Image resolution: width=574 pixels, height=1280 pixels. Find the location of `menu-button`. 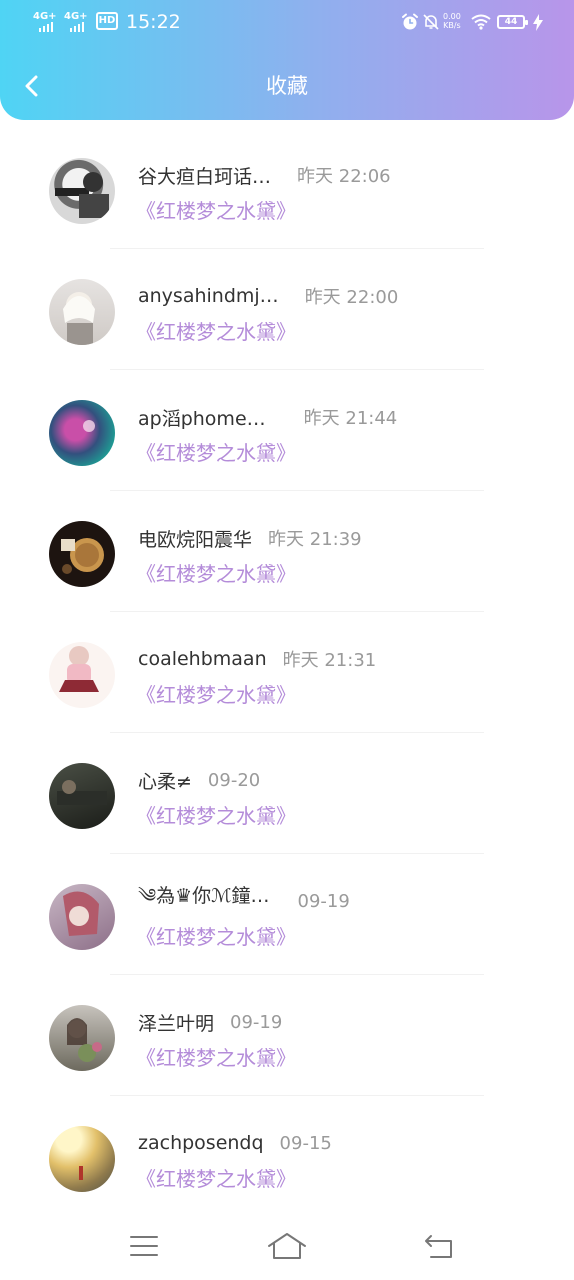

menu-button is located at coordinates (144, 1246).